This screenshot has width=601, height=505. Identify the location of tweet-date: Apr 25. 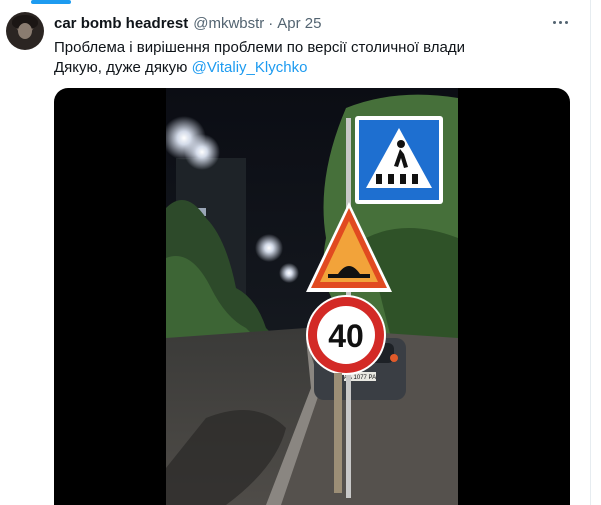
(299, 23).